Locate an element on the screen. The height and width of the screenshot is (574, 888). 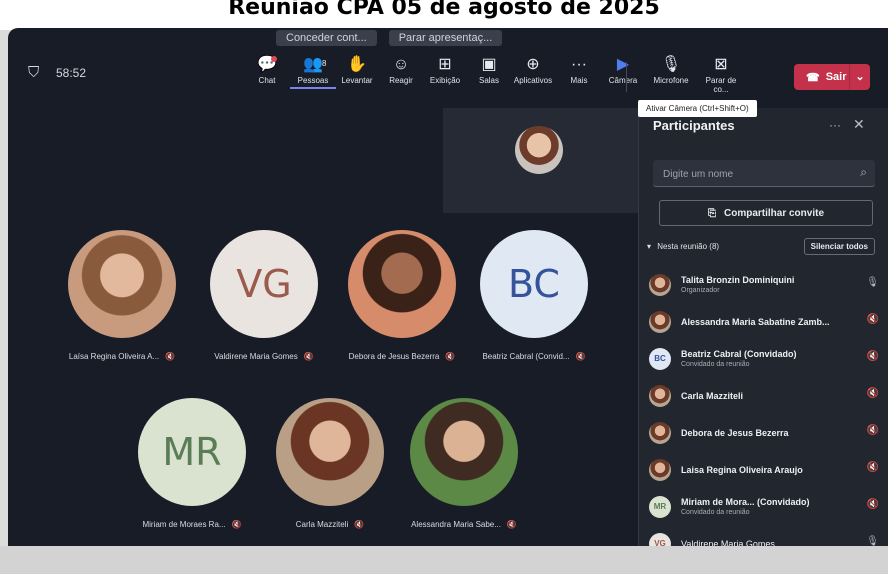
toolbar-button-4: ⊞ Exibição is located at coordinates (445, 69).